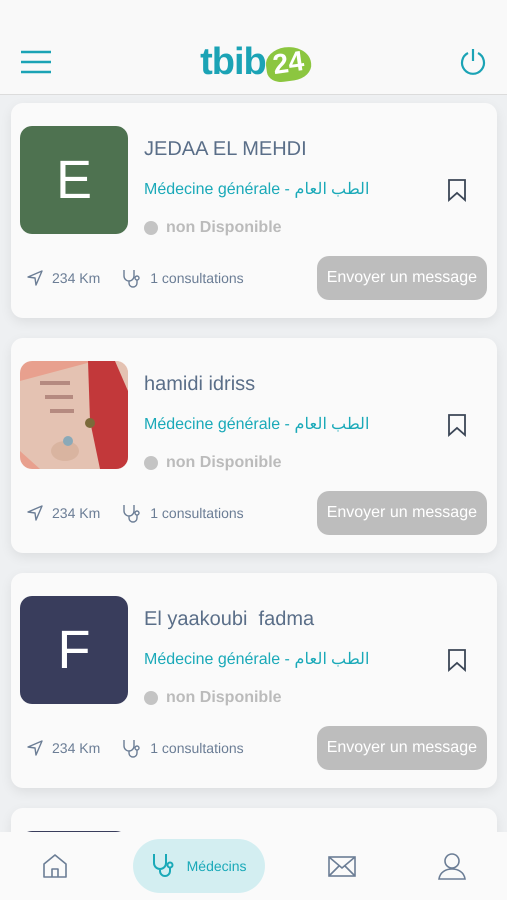 The image size is (507, 900). I want to click on logo: tbib 24, so click(255, 62).